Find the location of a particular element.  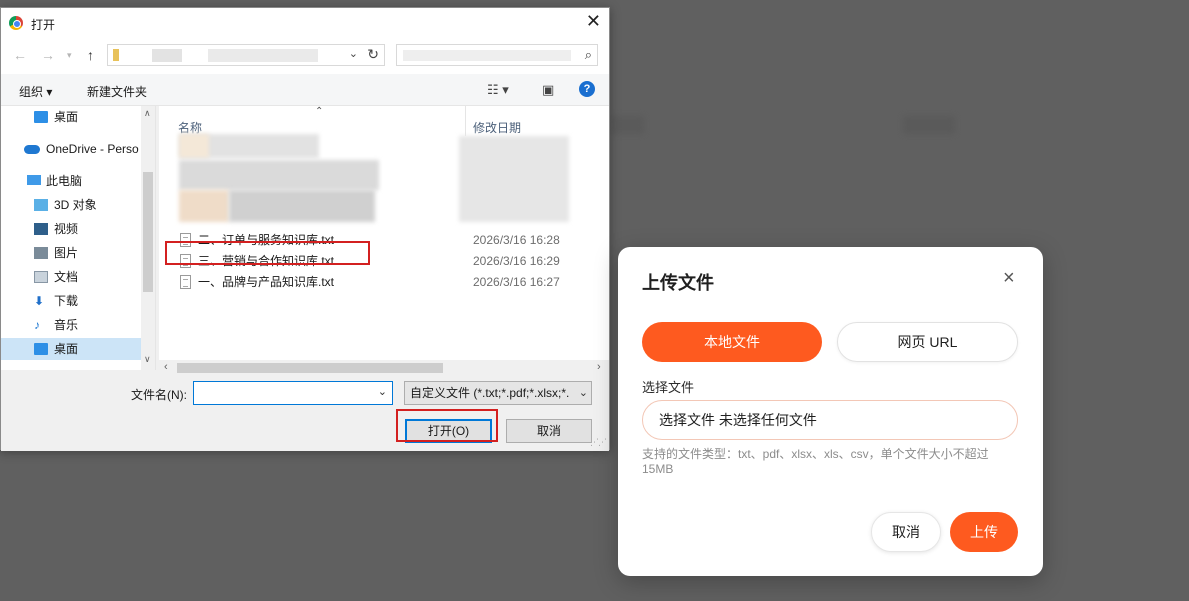

nav-item-3d-objects: 3D 对象 is located at coordinates (71, 205).